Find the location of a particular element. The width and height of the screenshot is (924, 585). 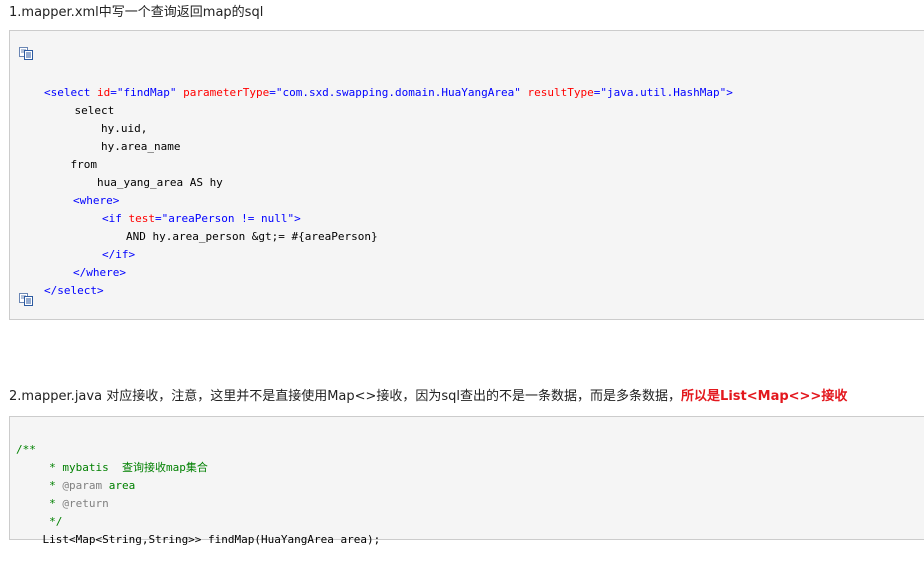

code-line-comment: */ is located at coordinates (39, 521).